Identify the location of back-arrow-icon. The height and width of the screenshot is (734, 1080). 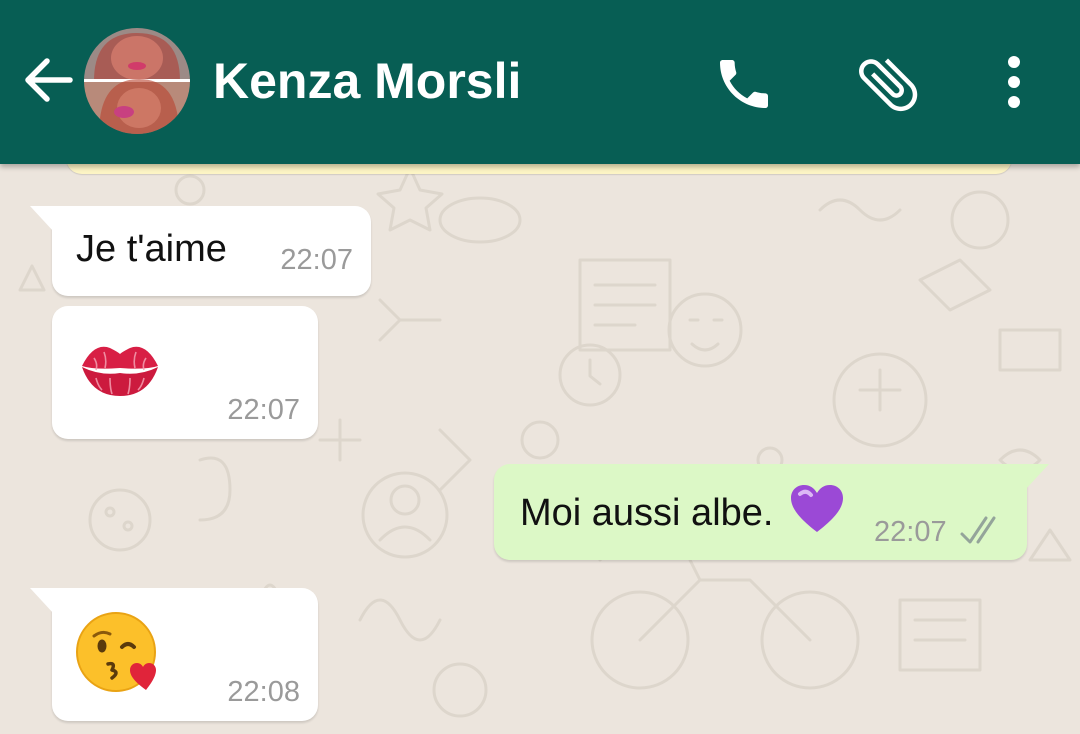
(49, 80).